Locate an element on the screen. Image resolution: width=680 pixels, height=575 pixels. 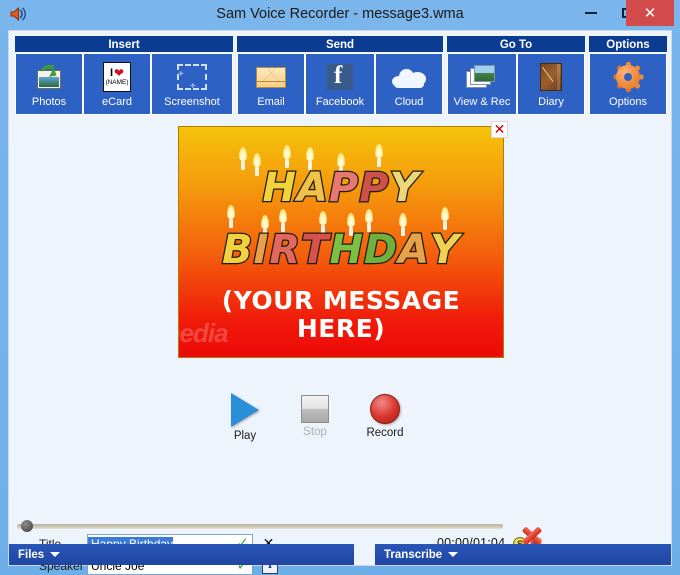
facebook-icon: f is located at coordinates (340, 77).